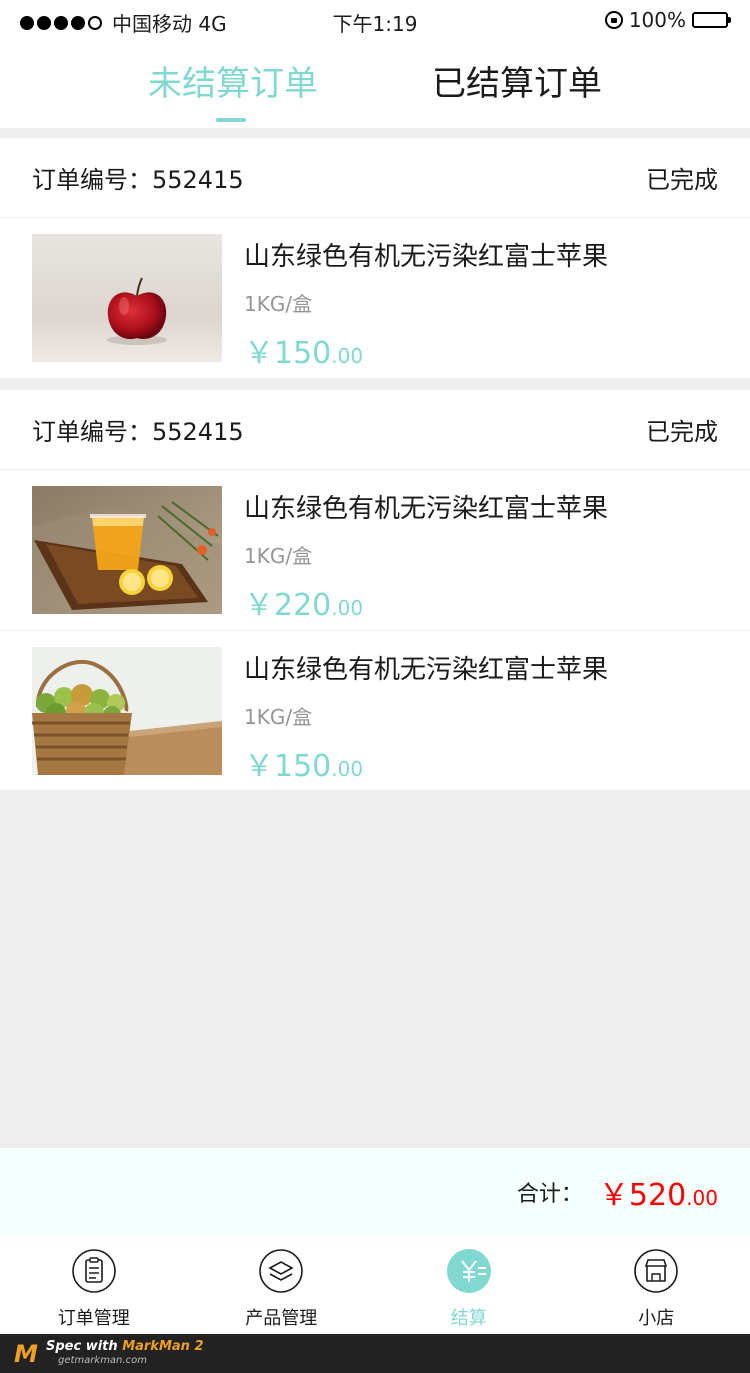  I want to click on tab-label: 产品管理, so click(281, 1318).